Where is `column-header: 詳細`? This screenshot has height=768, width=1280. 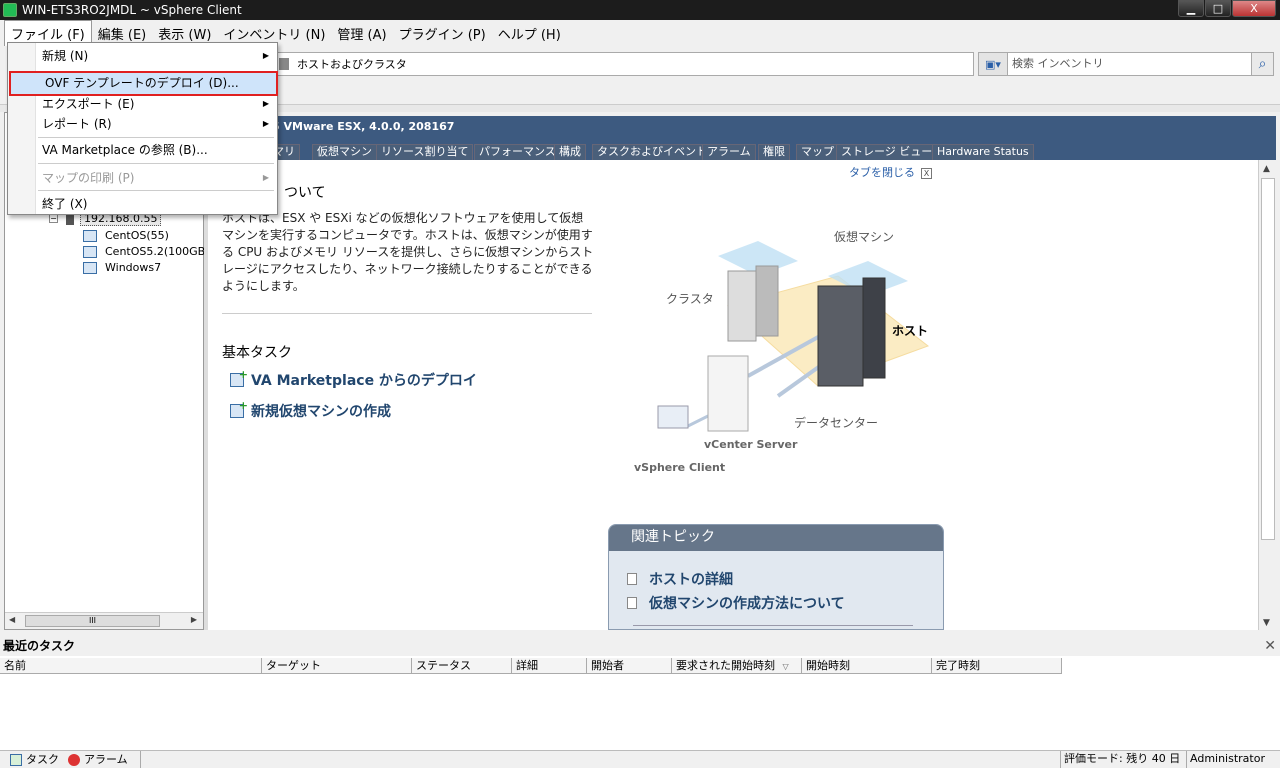 column-header: 詳細 is located at coordinates (549, 666).